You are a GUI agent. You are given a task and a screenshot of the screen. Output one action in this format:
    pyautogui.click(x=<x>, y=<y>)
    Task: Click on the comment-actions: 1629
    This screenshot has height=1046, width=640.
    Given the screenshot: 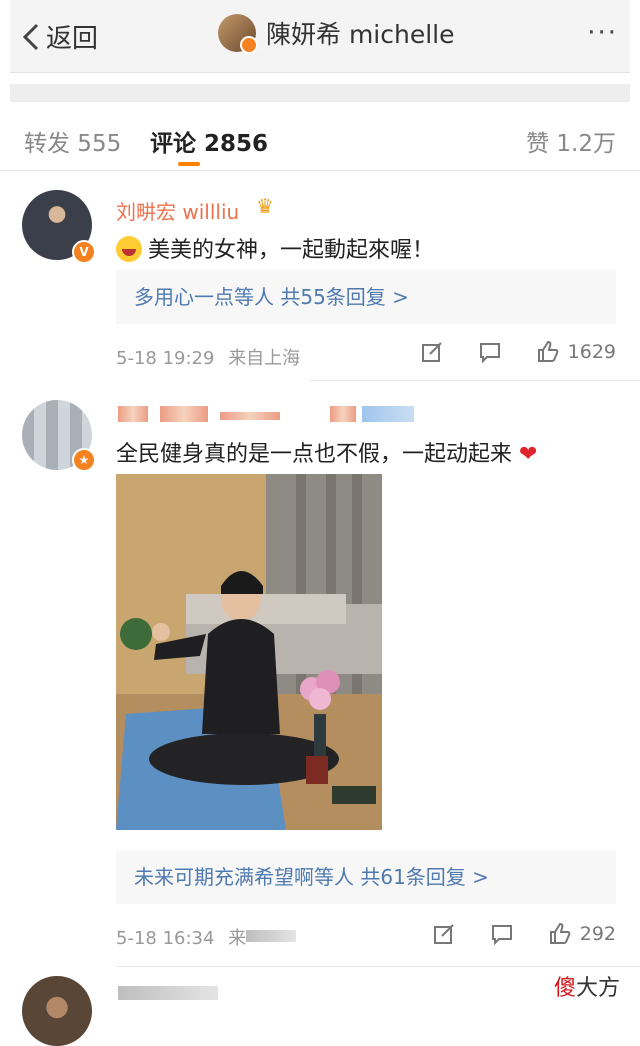 What is the action you would take?
    pyautogui.click(x=501, y=352)
    